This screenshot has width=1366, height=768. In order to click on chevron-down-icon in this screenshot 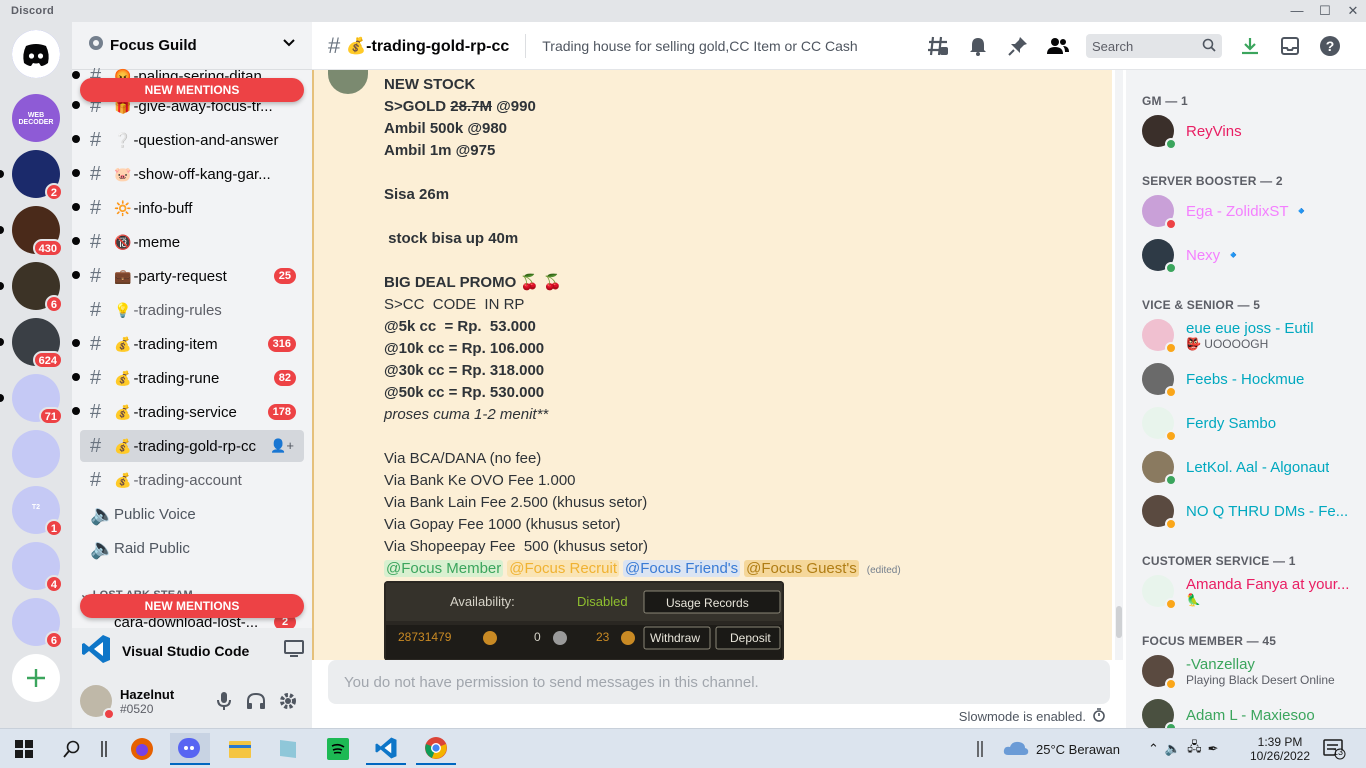, I will do `click(289, 45)`.